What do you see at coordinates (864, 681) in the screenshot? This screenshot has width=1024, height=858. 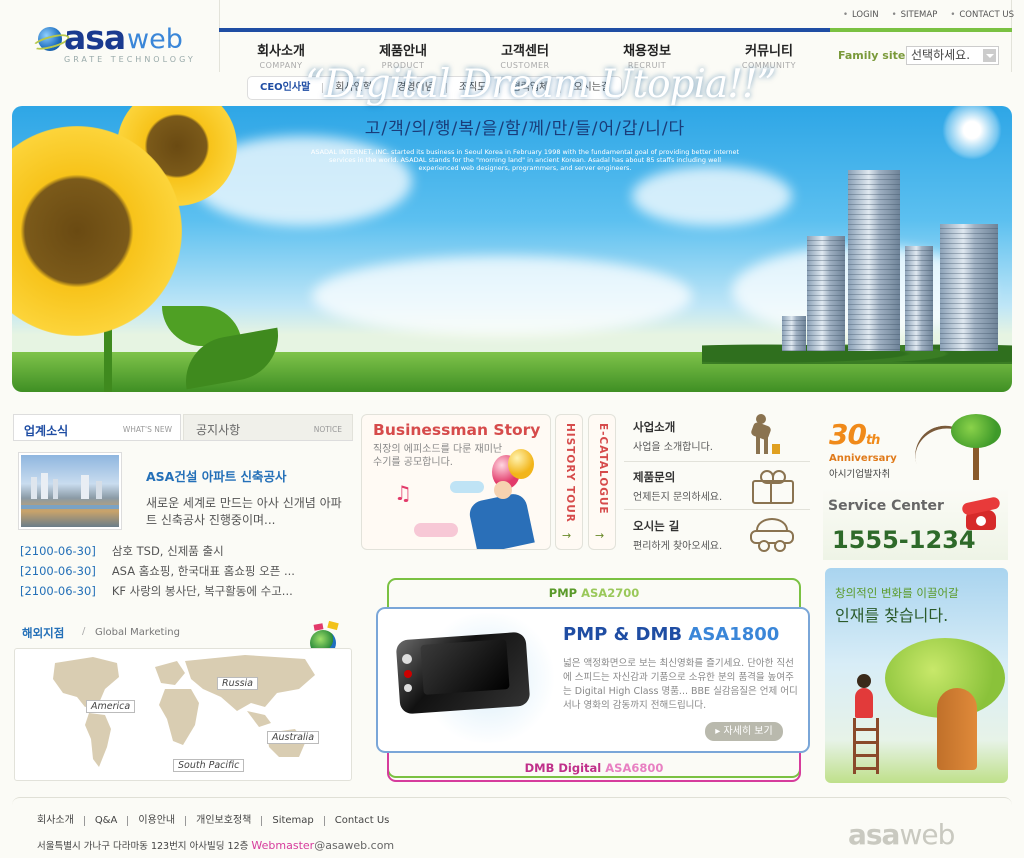 I see `person-head` at bounding box center [864, 681].